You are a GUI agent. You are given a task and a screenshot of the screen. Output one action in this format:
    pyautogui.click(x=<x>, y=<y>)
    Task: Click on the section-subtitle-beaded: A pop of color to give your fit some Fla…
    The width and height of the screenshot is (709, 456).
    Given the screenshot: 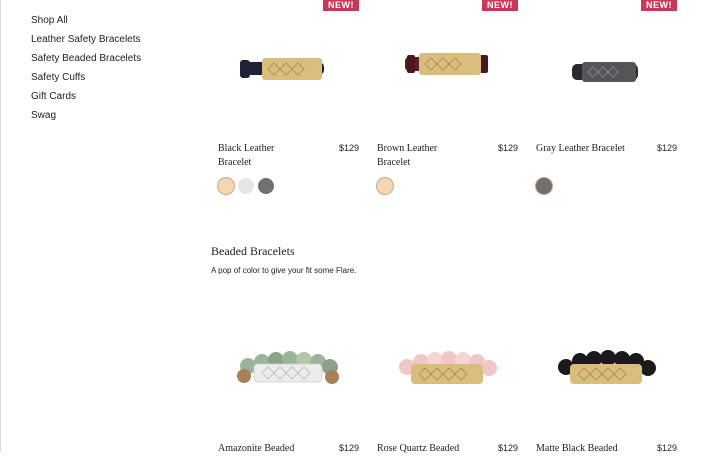 What is the action you would take?
    pyautogui.click(x=284, y=270)
    